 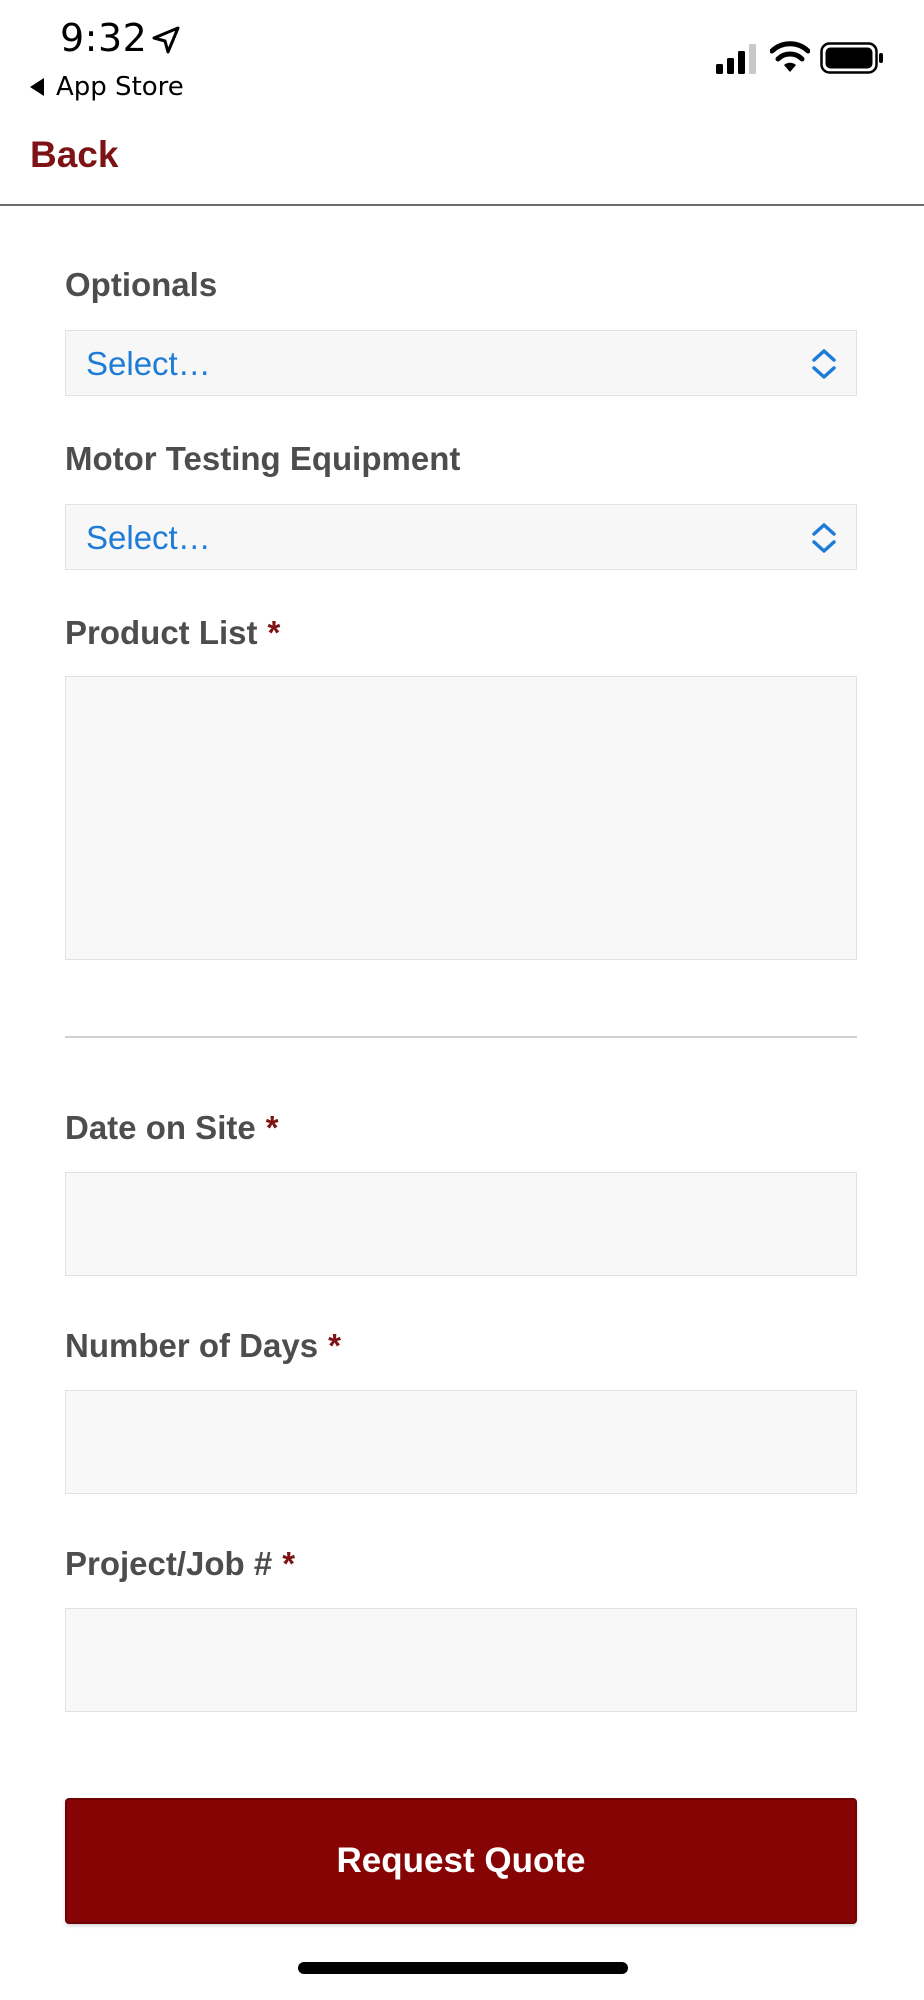 I want to click on section-divider, so click(x=461, y=1037).